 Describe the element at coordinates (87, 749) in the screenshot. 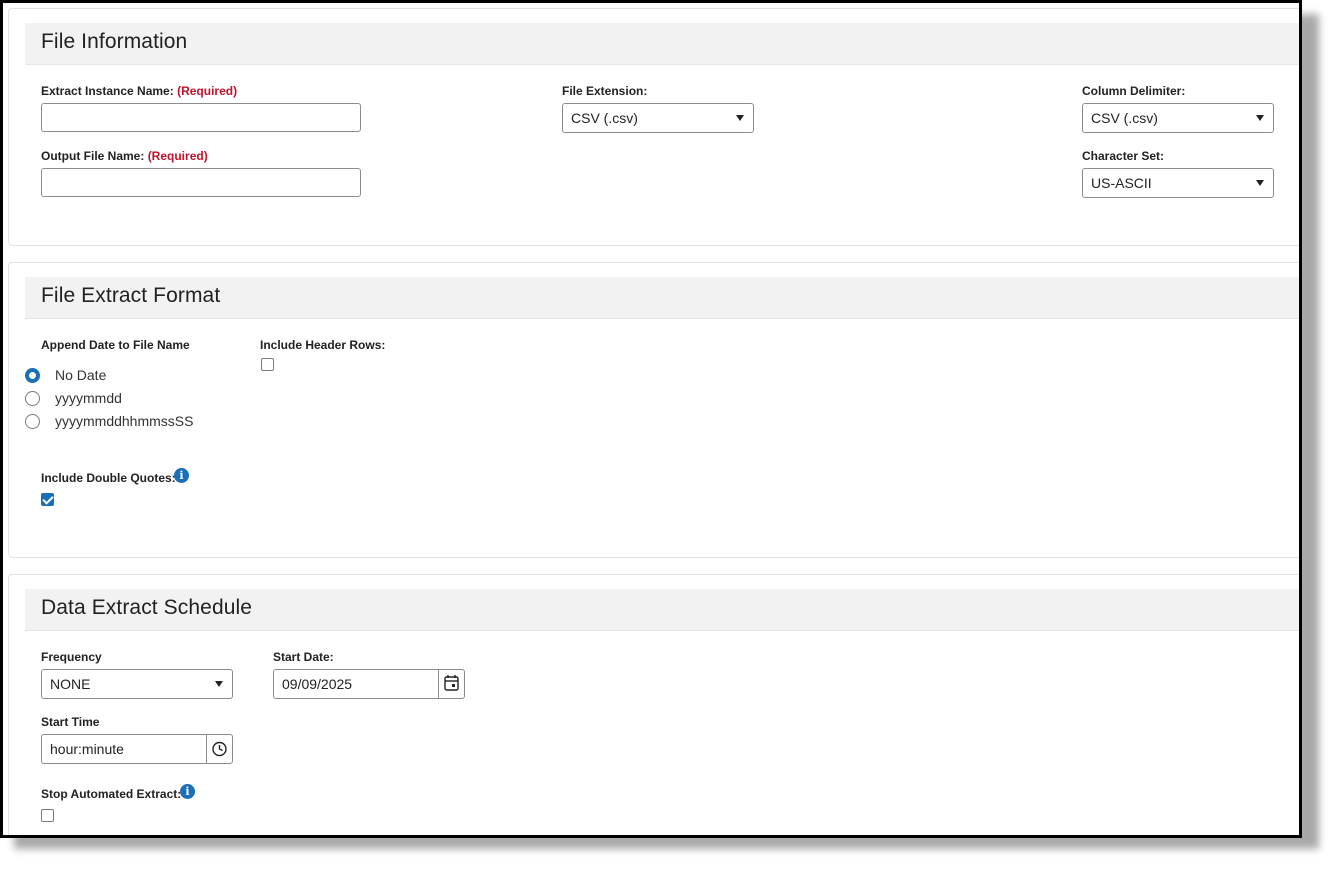

I see `start-time-value: hour:minute` at that location.